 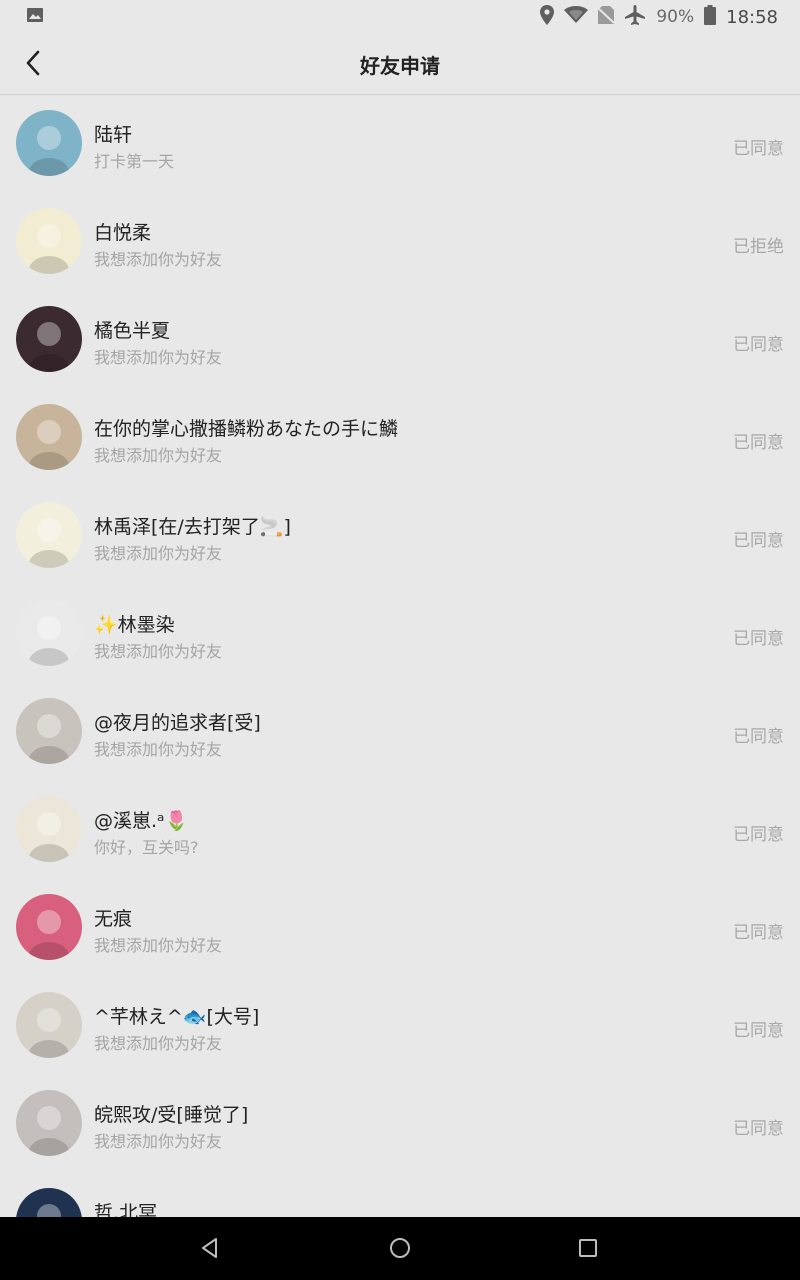 I want to click on requester-name: ^芊林え^🐟[大号], so click(x=177, y=1017).